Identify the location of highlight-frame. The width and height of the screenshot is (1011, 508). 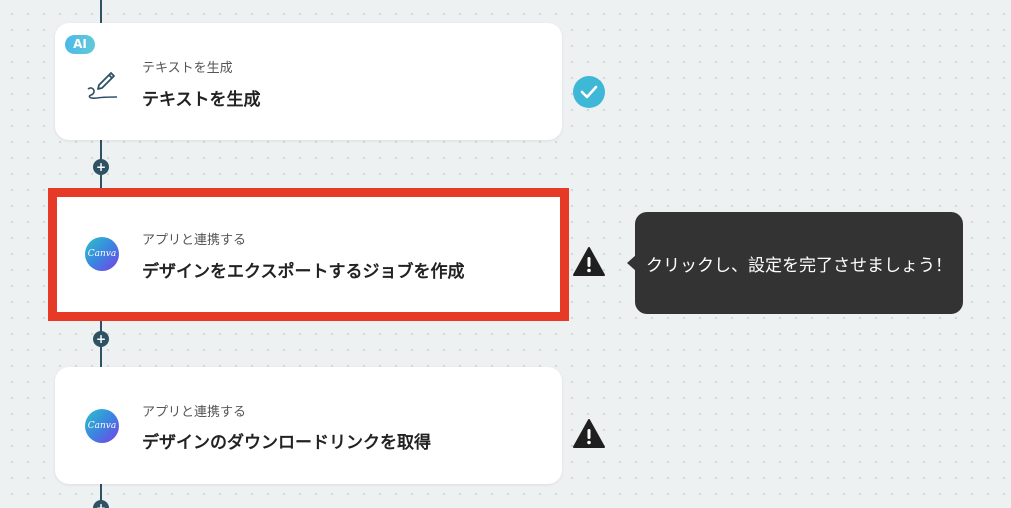
(308, 254).